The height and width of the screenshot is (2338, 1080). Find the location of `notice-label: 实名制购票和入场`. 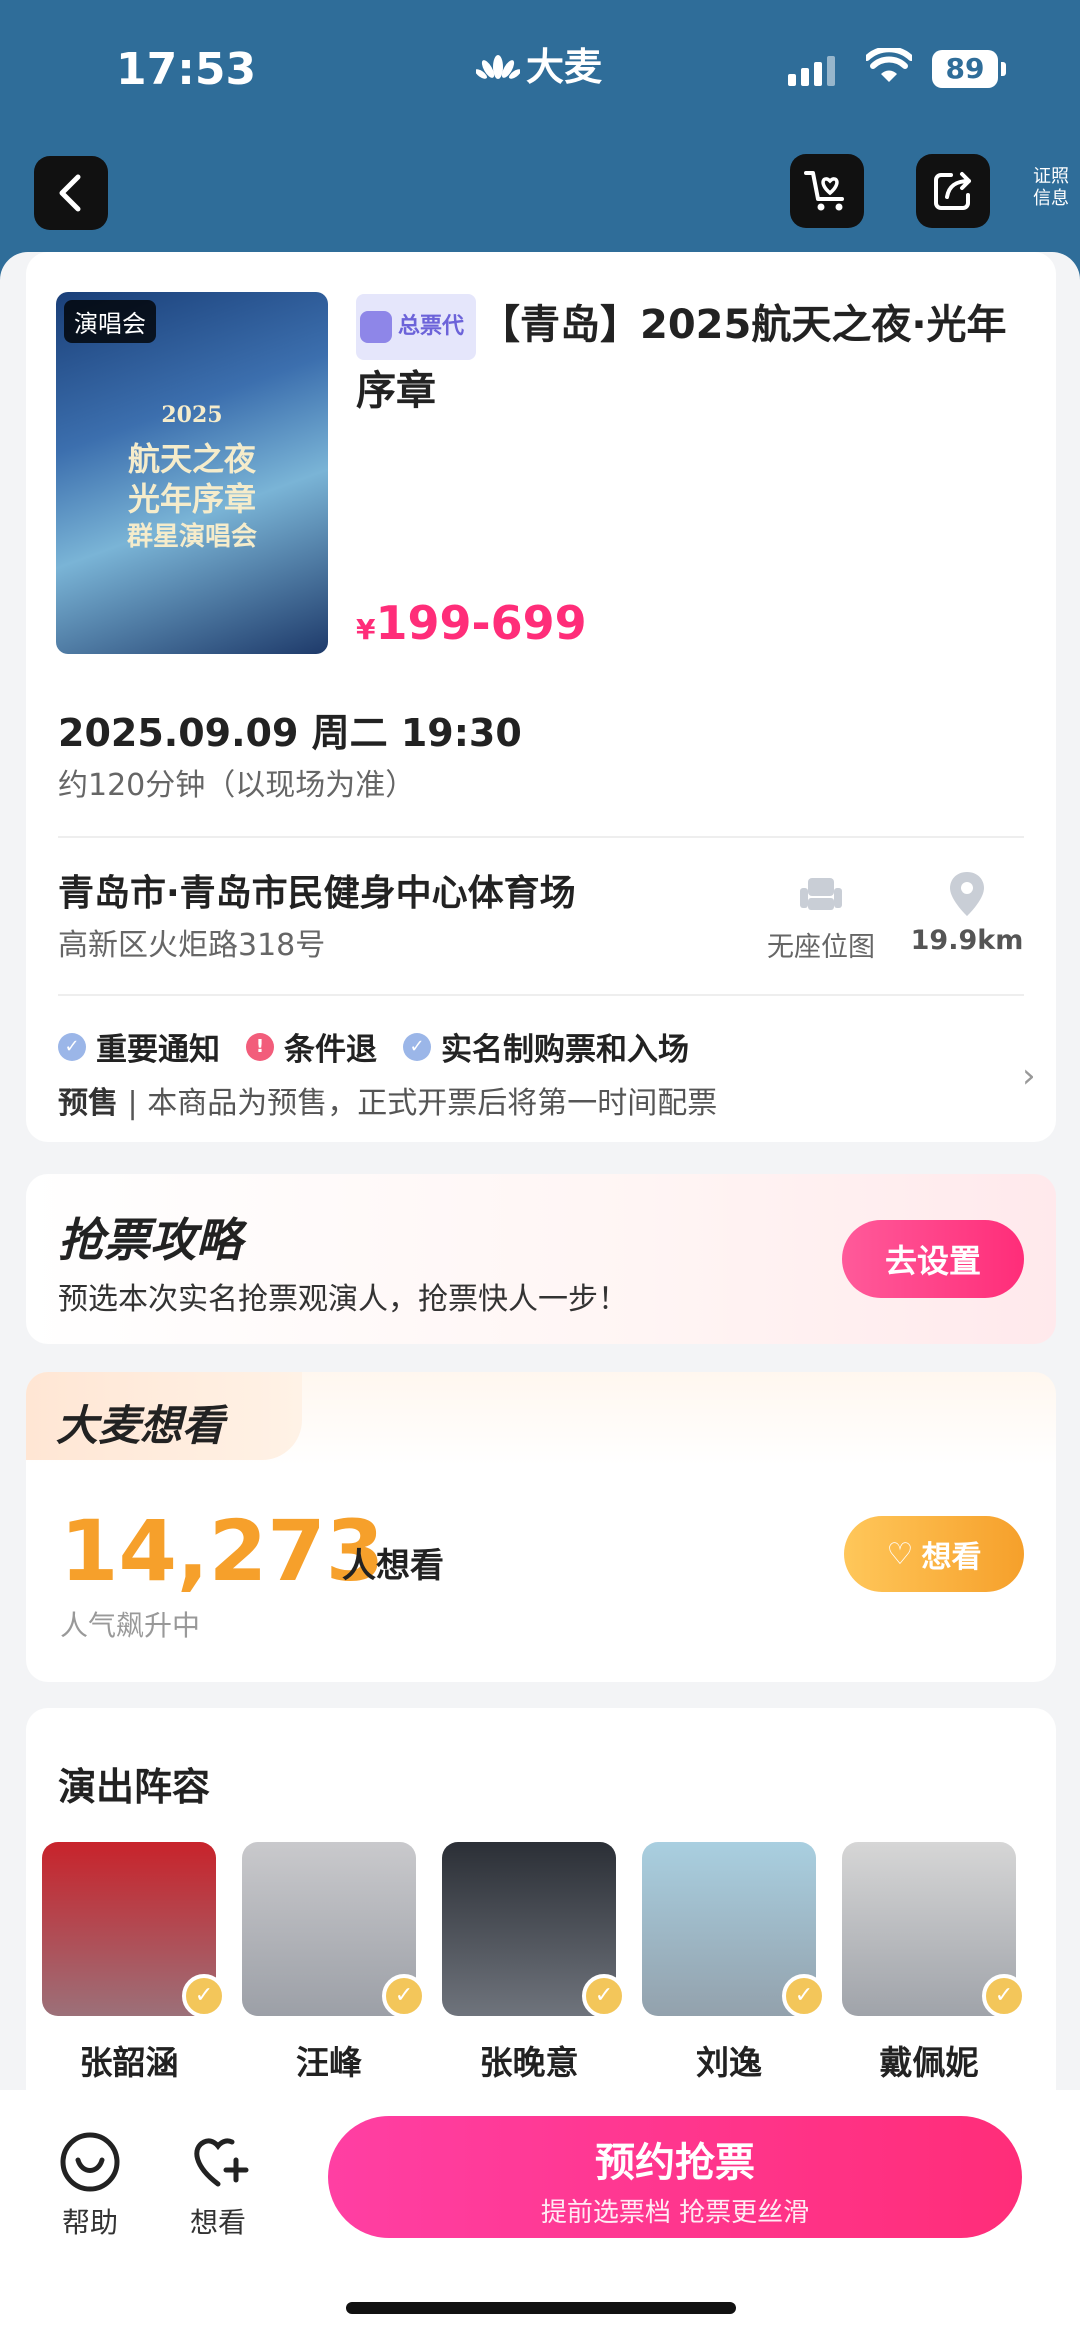

notice-label: 实名制购票和入场 is located at coordinates (565, 1050).